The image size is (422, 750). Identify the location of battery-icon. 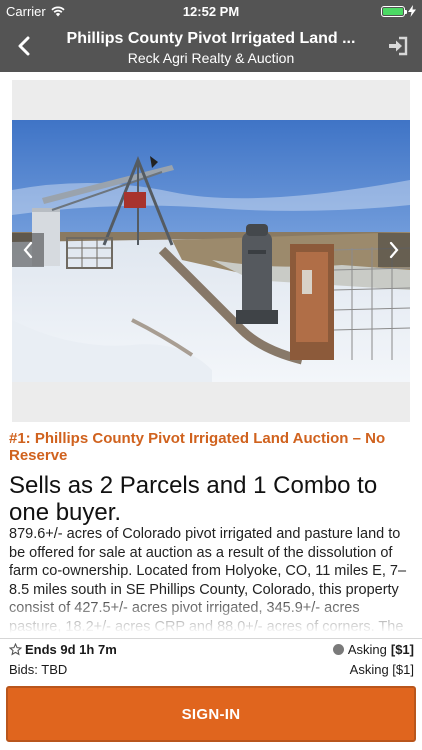
(394, 11).